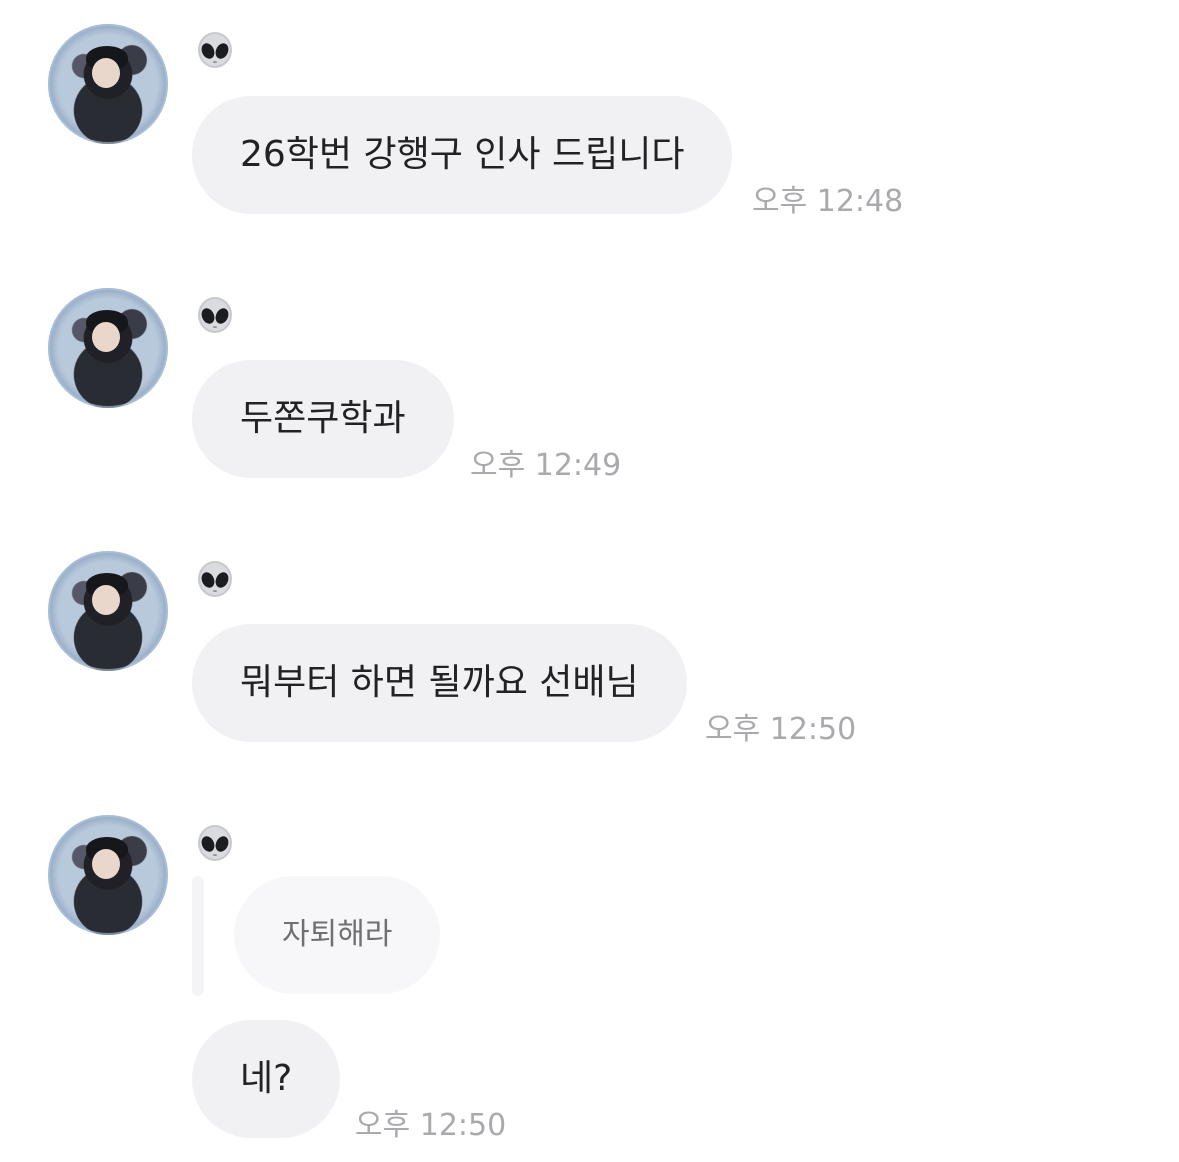  Describe the element at coordinates (323, 419) in the screenshot. I see `message-bubble: 두쫀쿠학과` at that location.